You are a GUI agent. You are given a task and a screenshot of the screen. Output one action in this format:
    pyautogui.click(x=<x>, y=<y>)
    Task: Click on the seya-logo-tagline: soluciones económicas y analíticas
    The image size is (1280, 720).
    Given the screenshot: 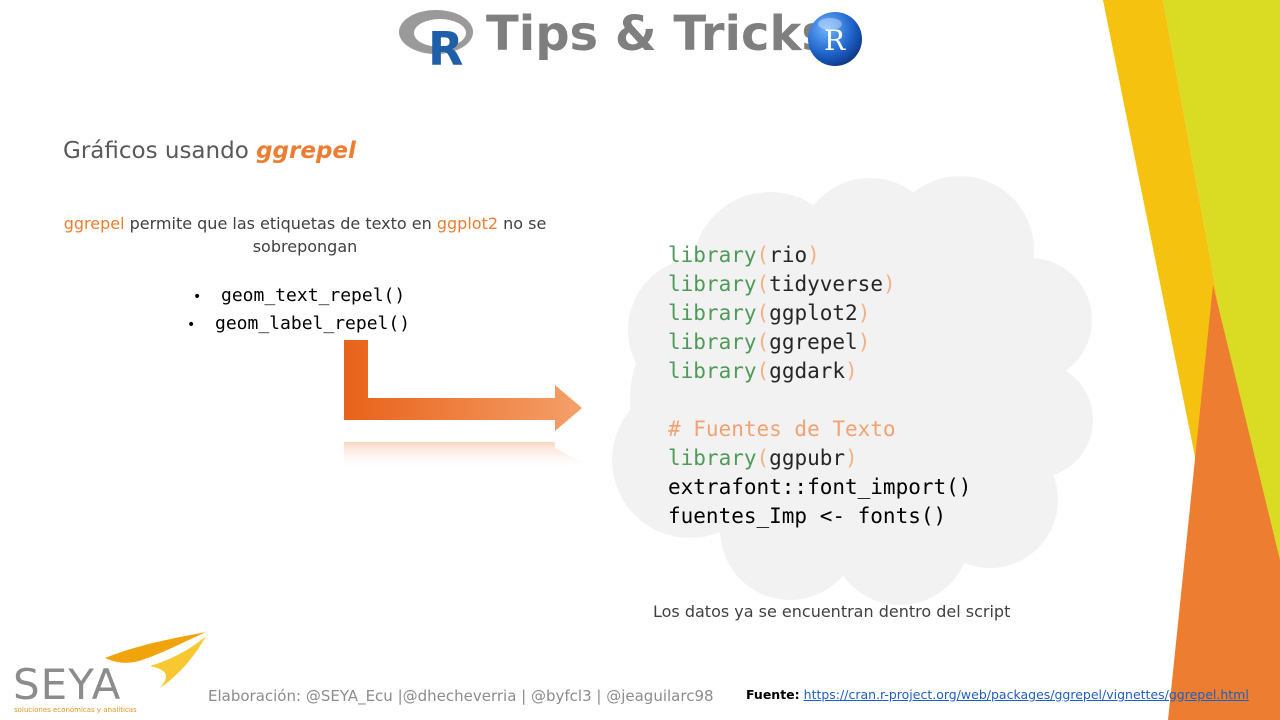 What is the action you would take?
    pyautogui.click(x=75, y=710)
    